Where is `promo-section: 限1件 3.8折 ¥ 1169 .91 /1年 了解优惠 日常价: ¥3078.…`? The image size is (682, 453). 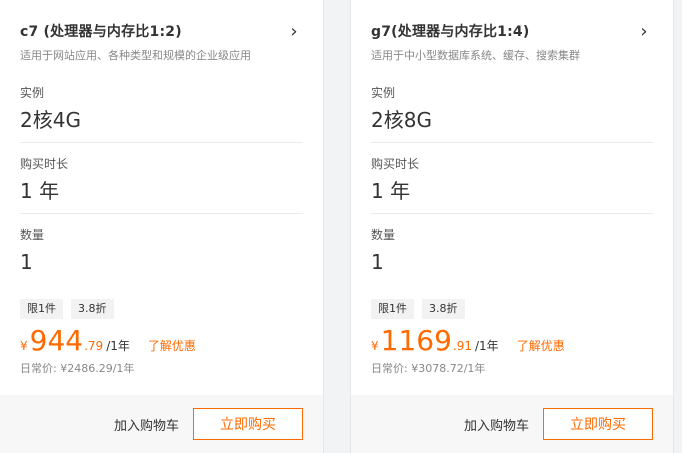 promo-section: 限1件 3.8折 ¥ 1169 .91 /1年 了解优惠 日常价: ¥3078.… is located at coordinates (512, 331).